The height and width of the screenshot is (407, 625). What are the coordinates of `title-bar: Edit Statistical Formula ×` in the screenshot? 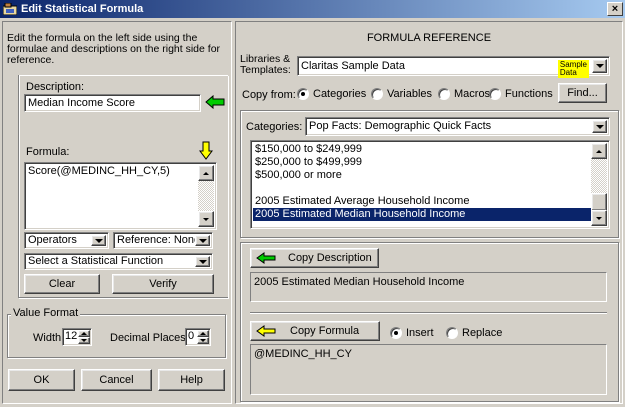 It's located at (312, 9).